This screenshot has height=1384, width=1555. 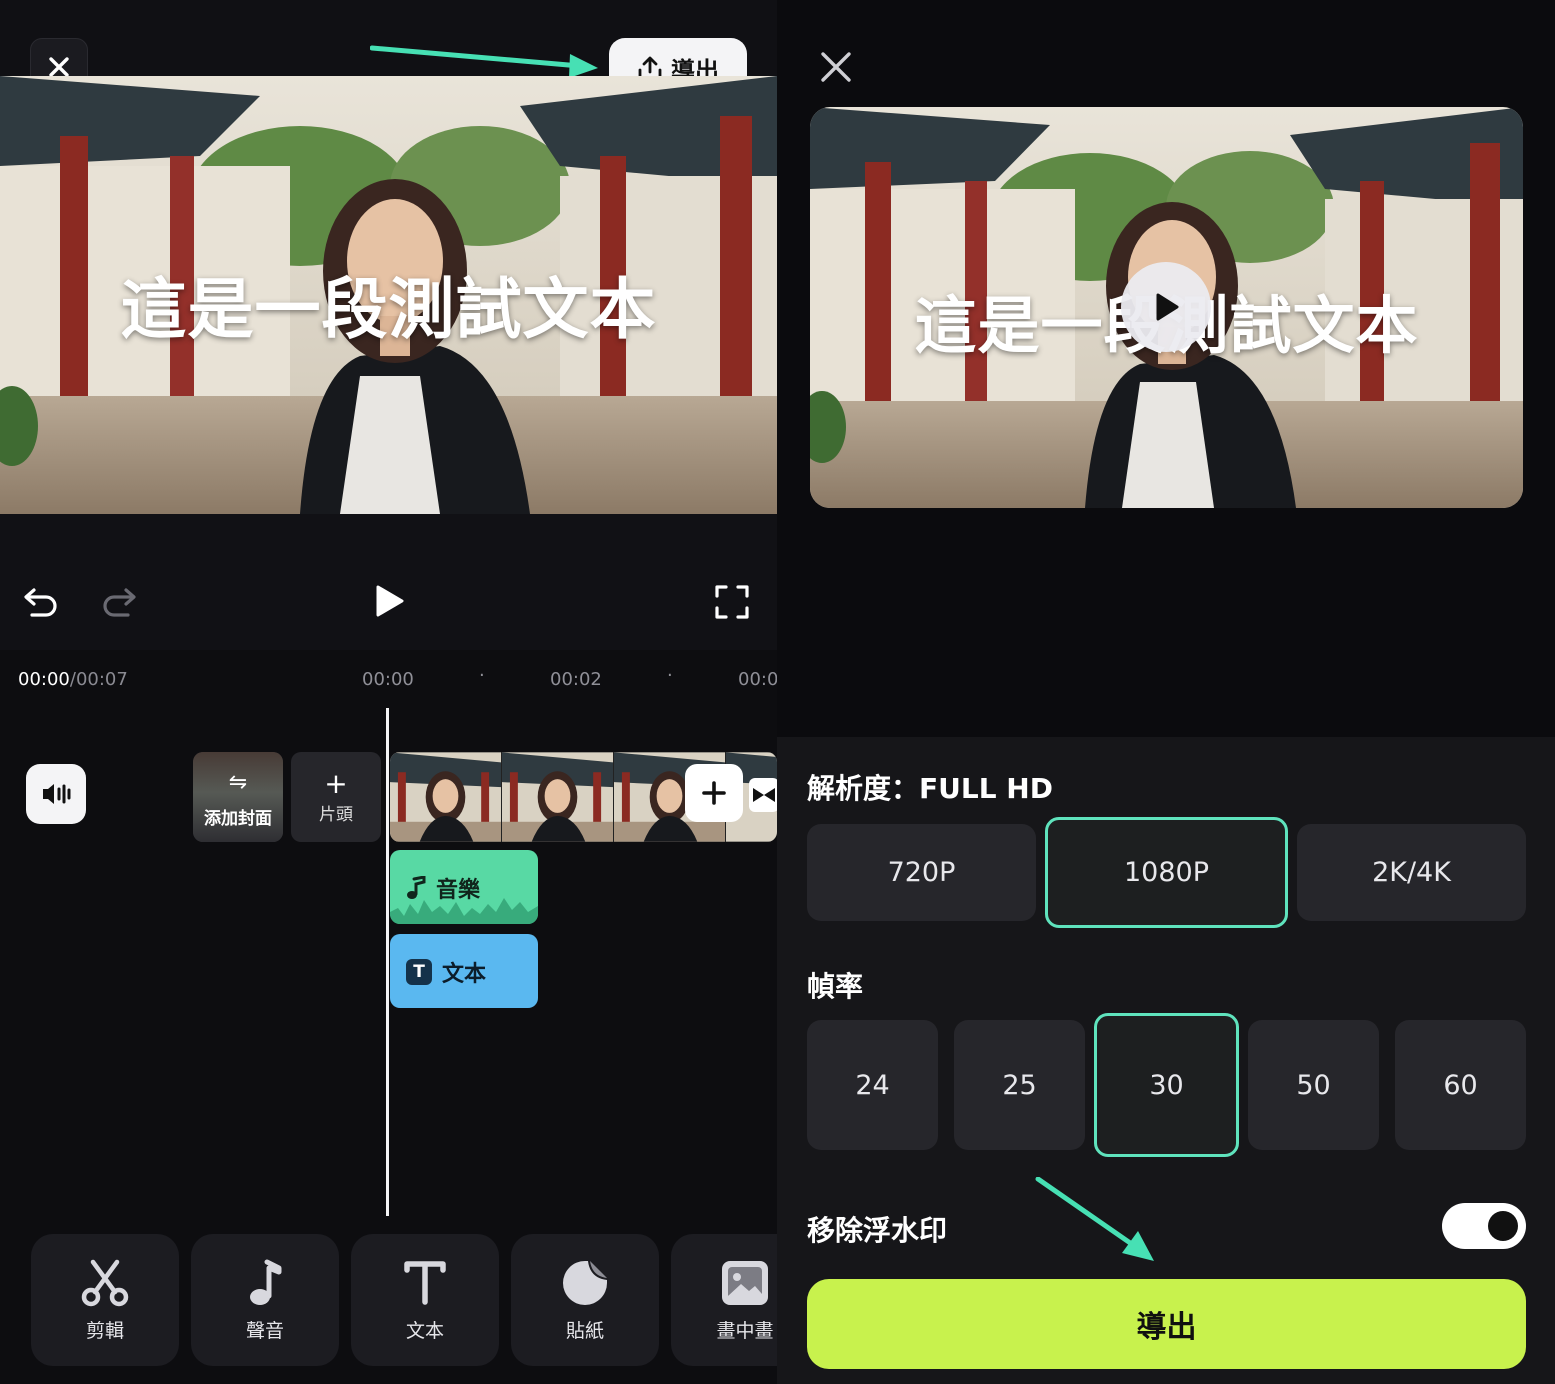 I want to click on text-track: T 文本, so click(x=464, y=971).